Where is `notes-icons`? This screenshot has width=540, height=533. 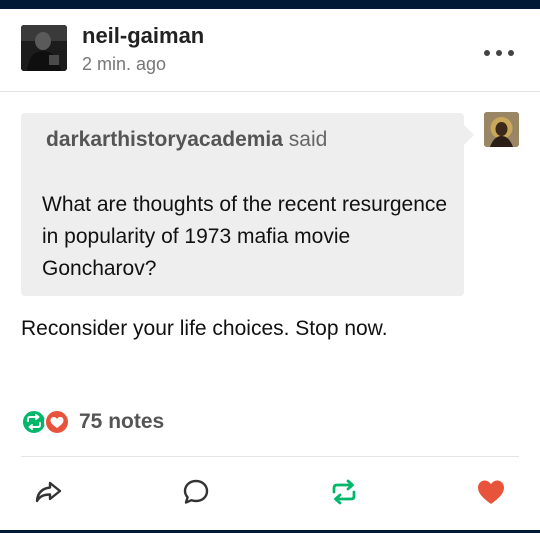
notes-icons is located at coordinates (47, 422).